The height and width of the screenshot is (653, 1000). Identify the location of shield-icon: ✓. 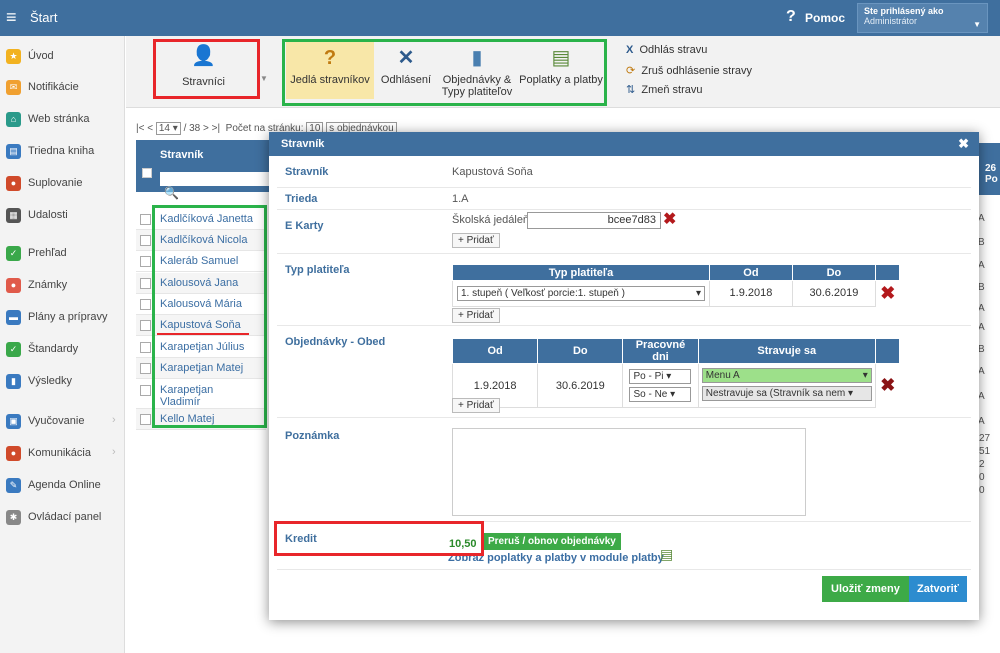
(13, 349).